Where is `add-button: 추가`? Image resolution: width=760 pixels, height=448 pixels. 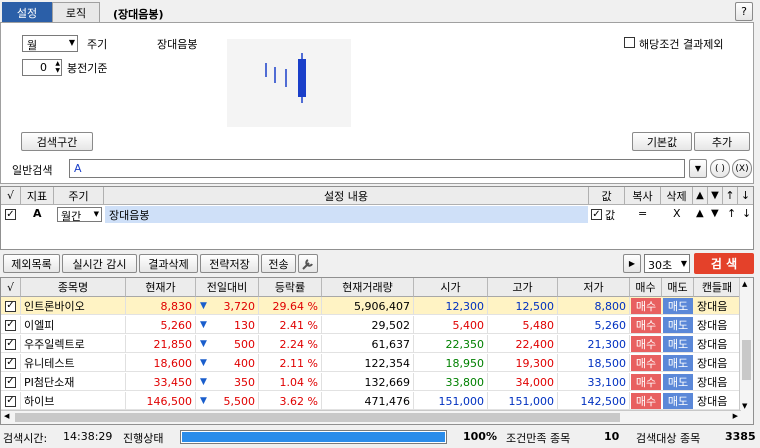 add-button: 추가 is located at coordinates (722, 141).